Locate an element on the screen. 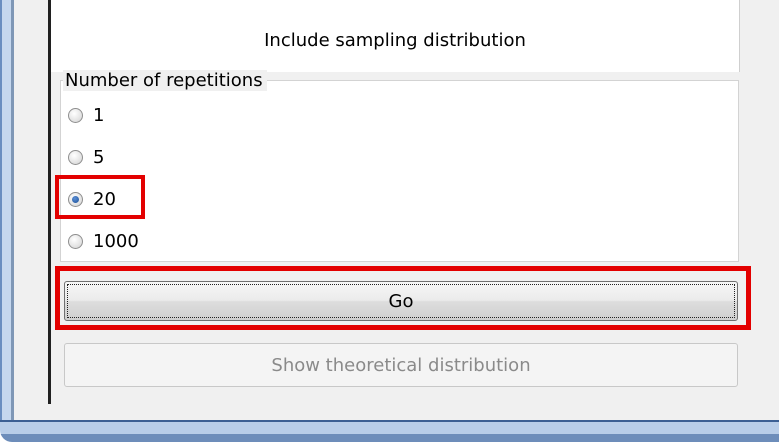 The image size is (779, 442). highlight-box-go is located at coordinates (403, 298).